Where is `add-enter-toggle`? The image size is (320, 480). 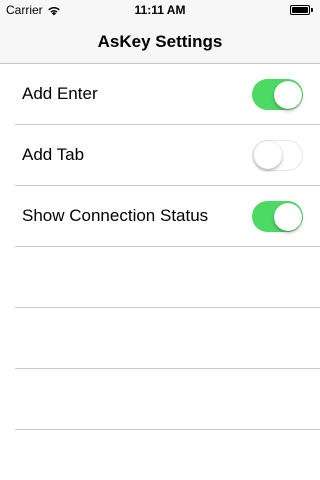
add-enter-toggle is located at coordinates (277, 94).